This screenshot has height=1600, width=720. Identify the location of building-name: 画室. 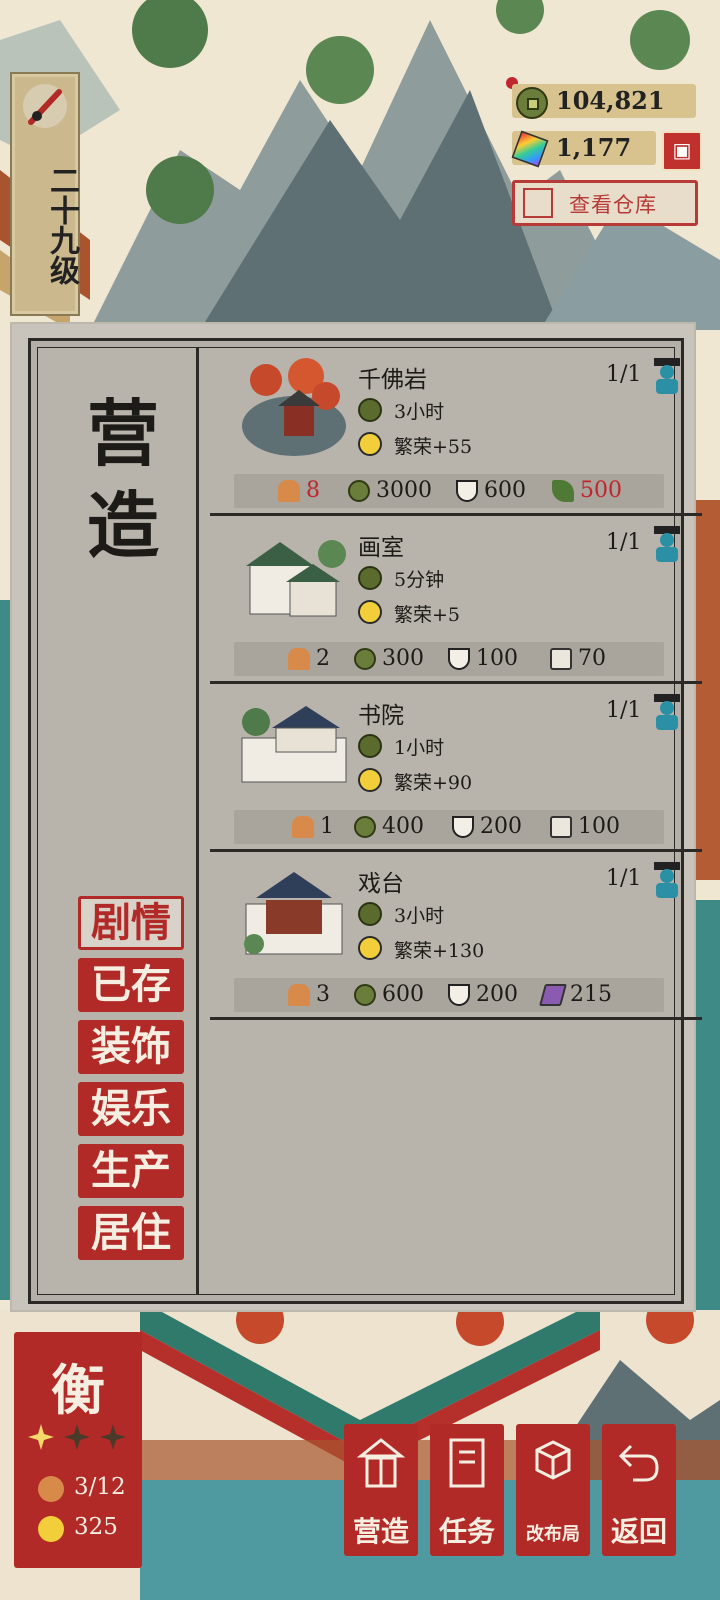
(381, 548).